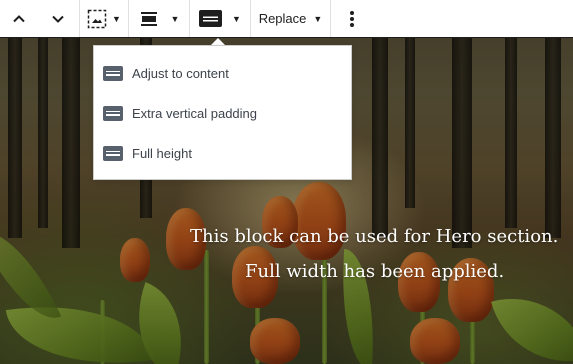 This screenshot has height=364, width=573. Describe the element at coordinates (222, 153) in the screenshot. I see `menu-item-full-height: Full height` at that location.